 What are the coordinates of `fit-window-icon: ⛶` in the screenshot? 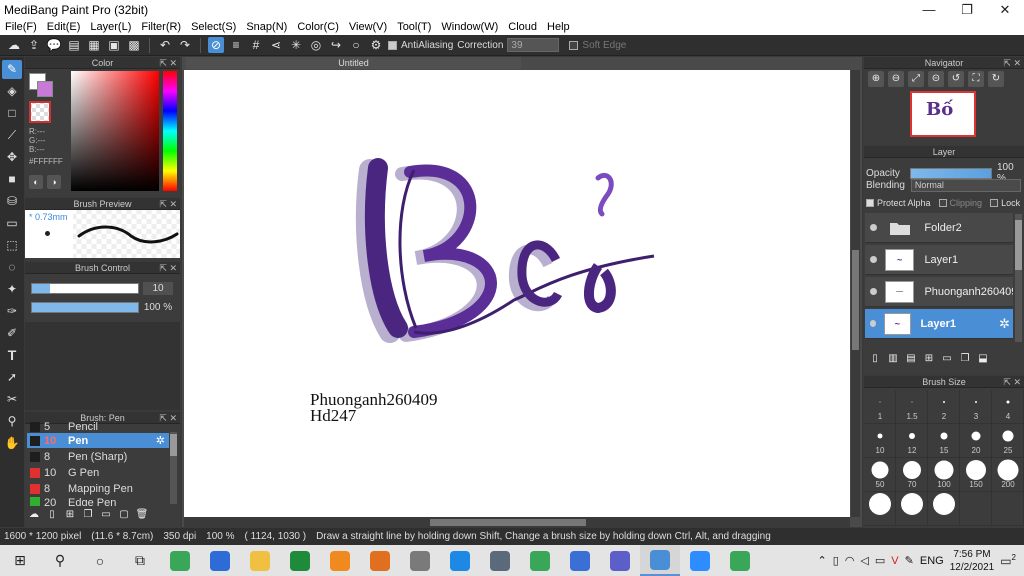 It's located at (976, 79).